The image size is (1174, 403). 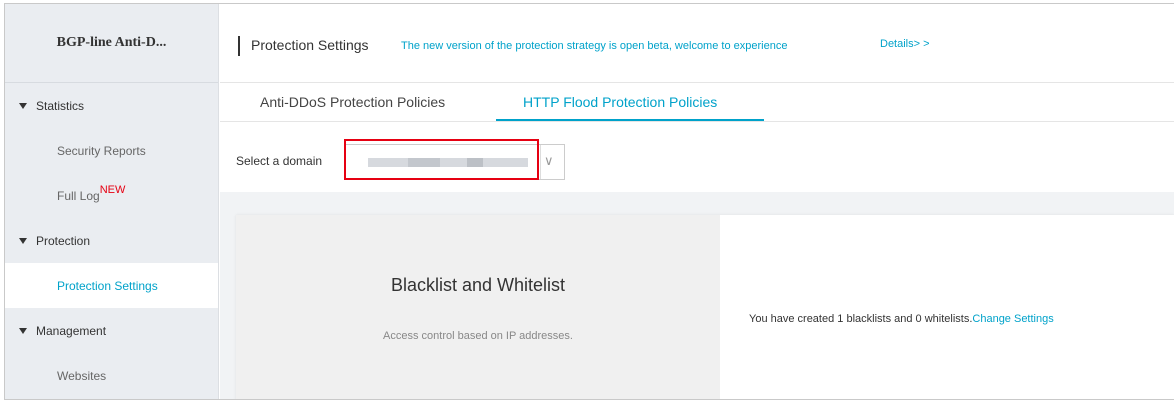 I want to click on new-badge: NEW, so click(x=112, y=189).